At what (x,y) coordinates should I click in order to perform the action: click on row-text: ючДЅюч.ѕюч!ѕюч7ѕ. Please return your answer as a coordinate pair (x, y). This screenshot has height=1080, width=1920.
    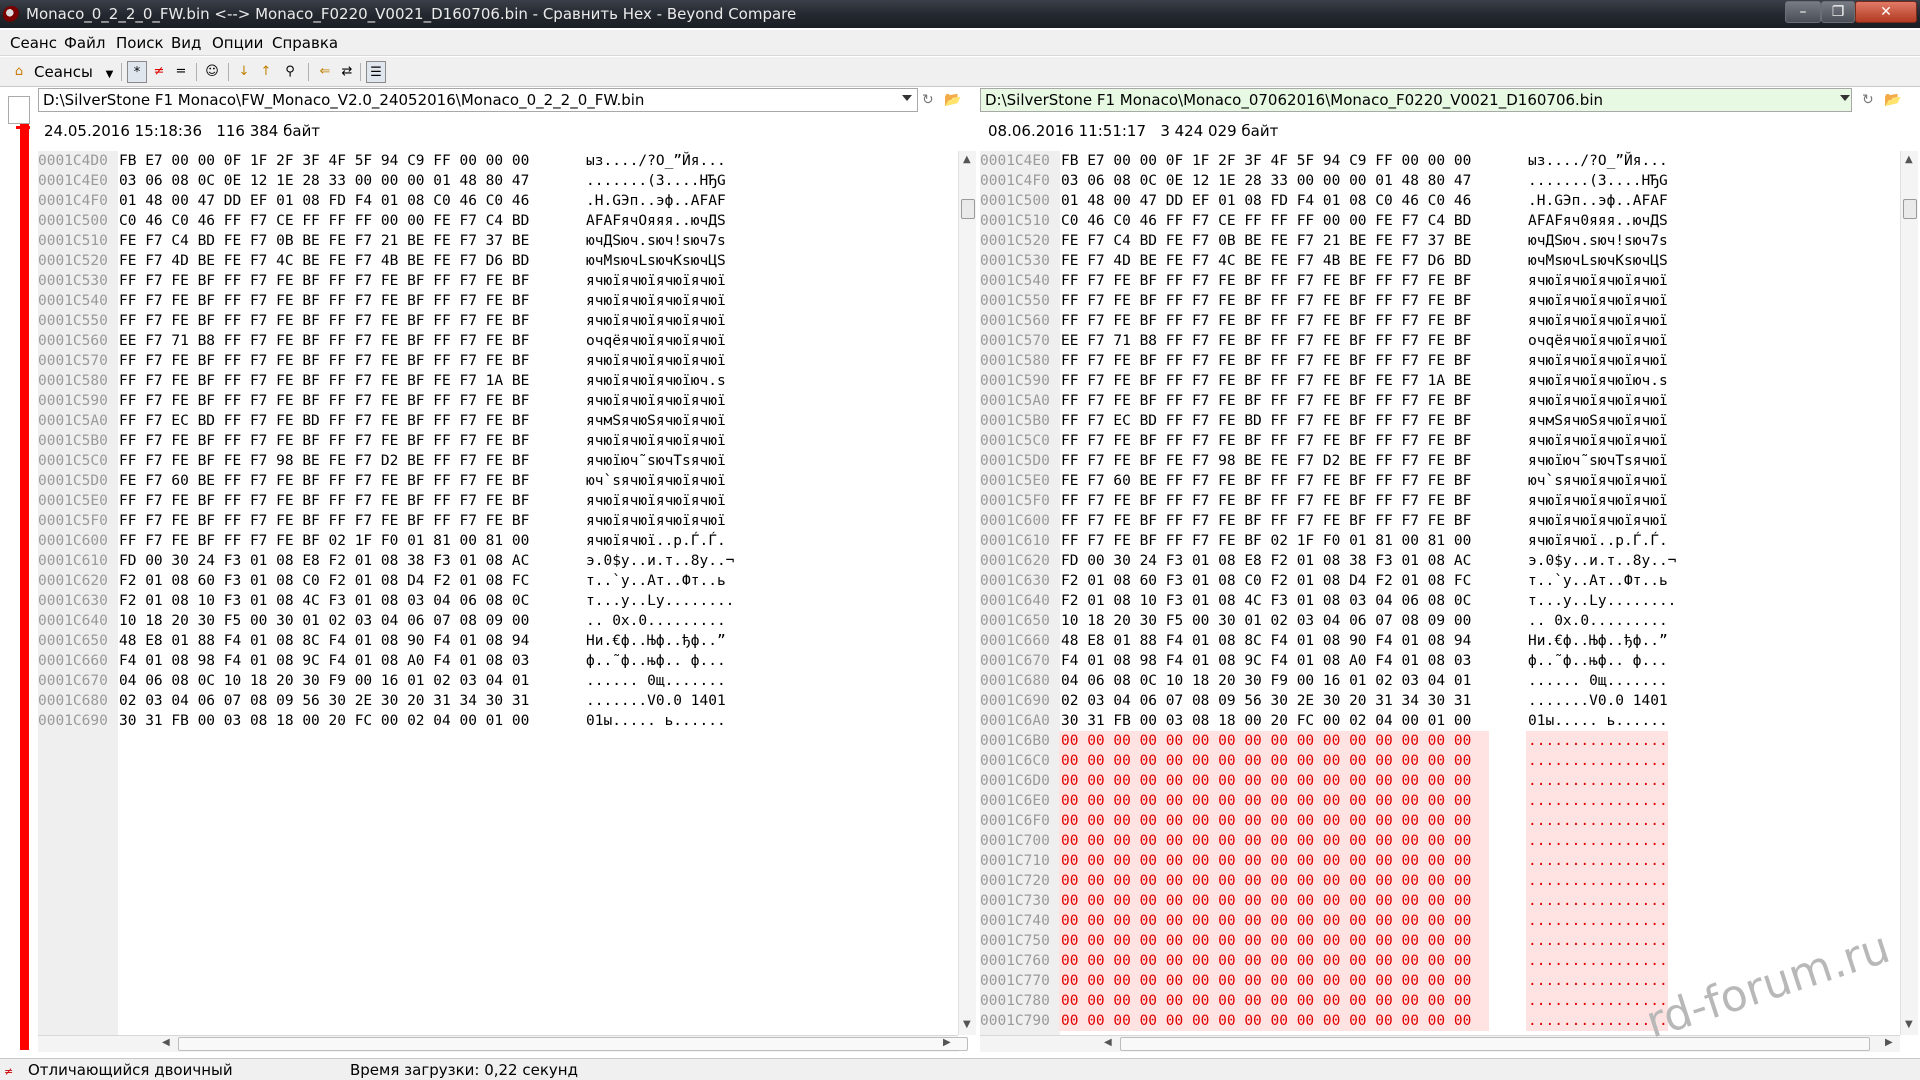
    Looking at the image, I should click on (1598, 241).